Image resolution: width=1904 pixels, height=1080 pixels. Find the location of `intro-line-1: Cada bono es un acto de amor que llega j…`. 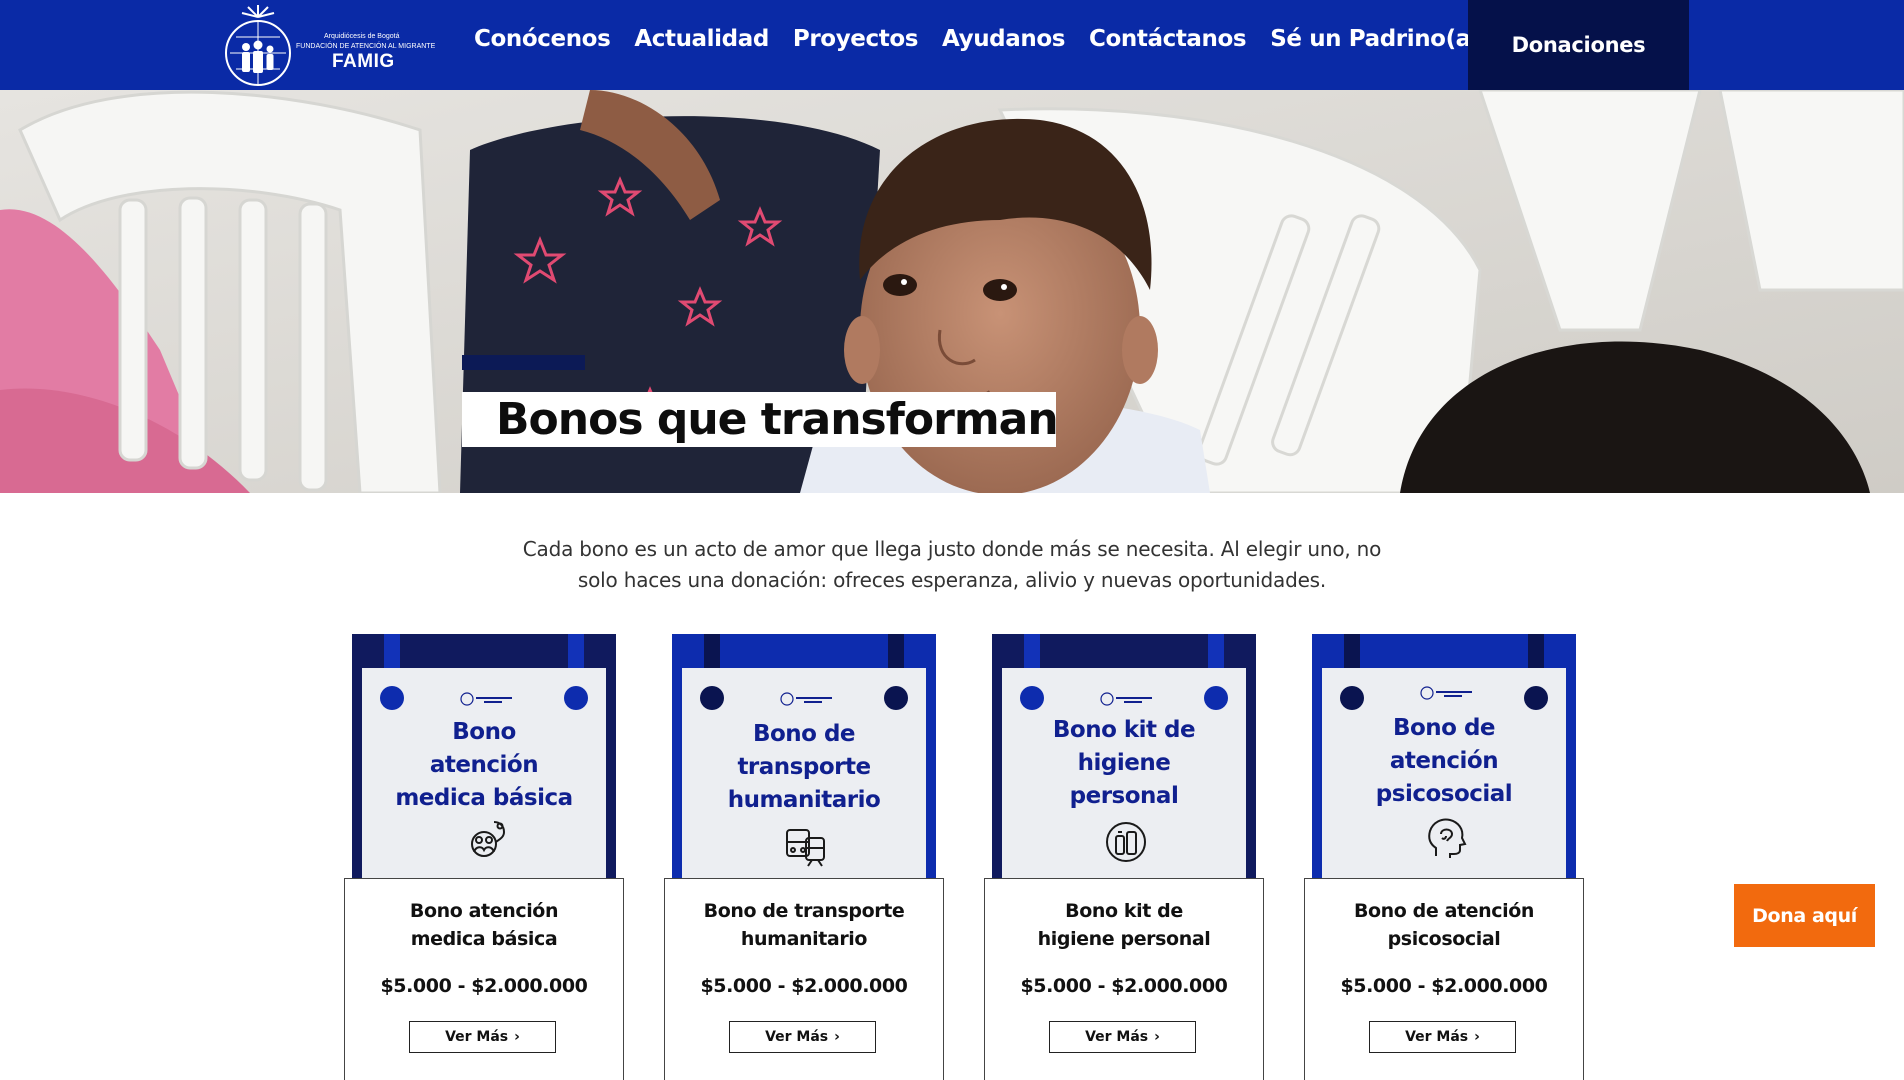

intro-line-1: Cada bono es un acto de amor que llega j… is located at coordinates (952, 549).